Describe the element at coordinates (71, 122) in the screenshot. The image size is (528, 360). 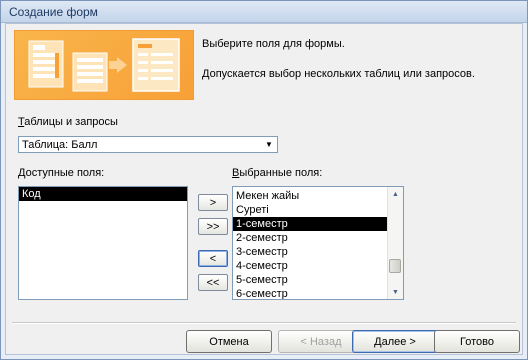
I see `tables-queries-label-text: аблицы и запросы` at that location.